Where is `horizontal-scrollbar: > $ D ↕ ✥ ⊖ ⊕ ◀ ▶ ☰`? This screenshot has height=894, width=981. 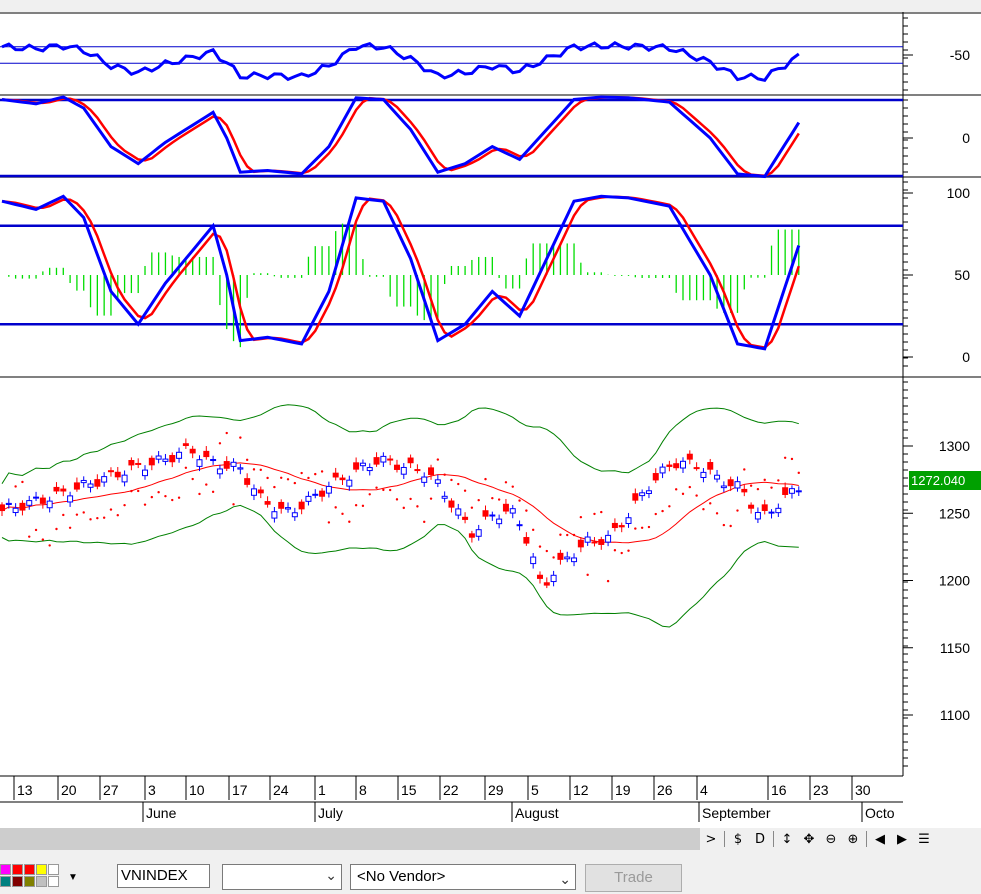 horizontal-scrollbar: > $ D ↕ ✥ ⊖ ⊕ ◀ ▶ ☰ is located at coordinates (490, 839).